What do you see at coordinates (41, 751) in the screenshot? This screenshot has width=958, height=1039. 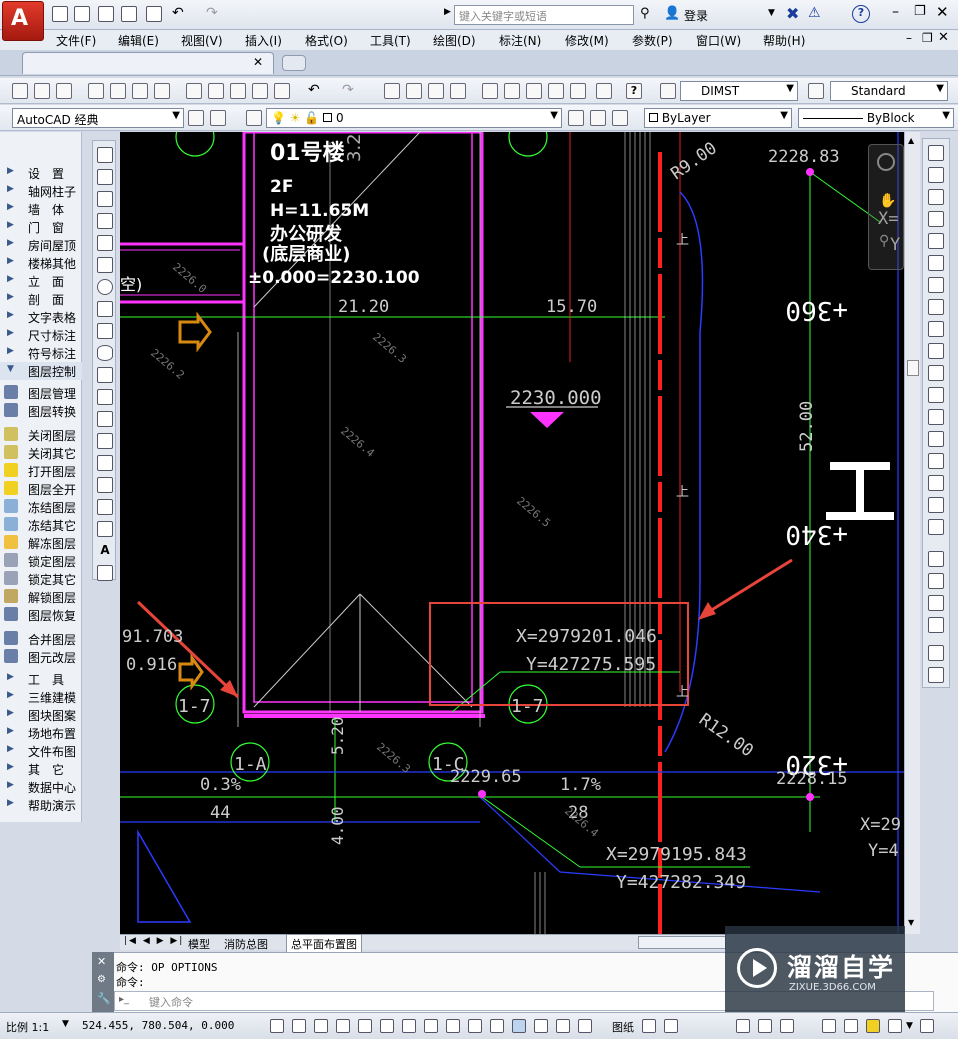 I see `lp-file-layout: ▶ 文件布图` at bounding box center [41, 751].